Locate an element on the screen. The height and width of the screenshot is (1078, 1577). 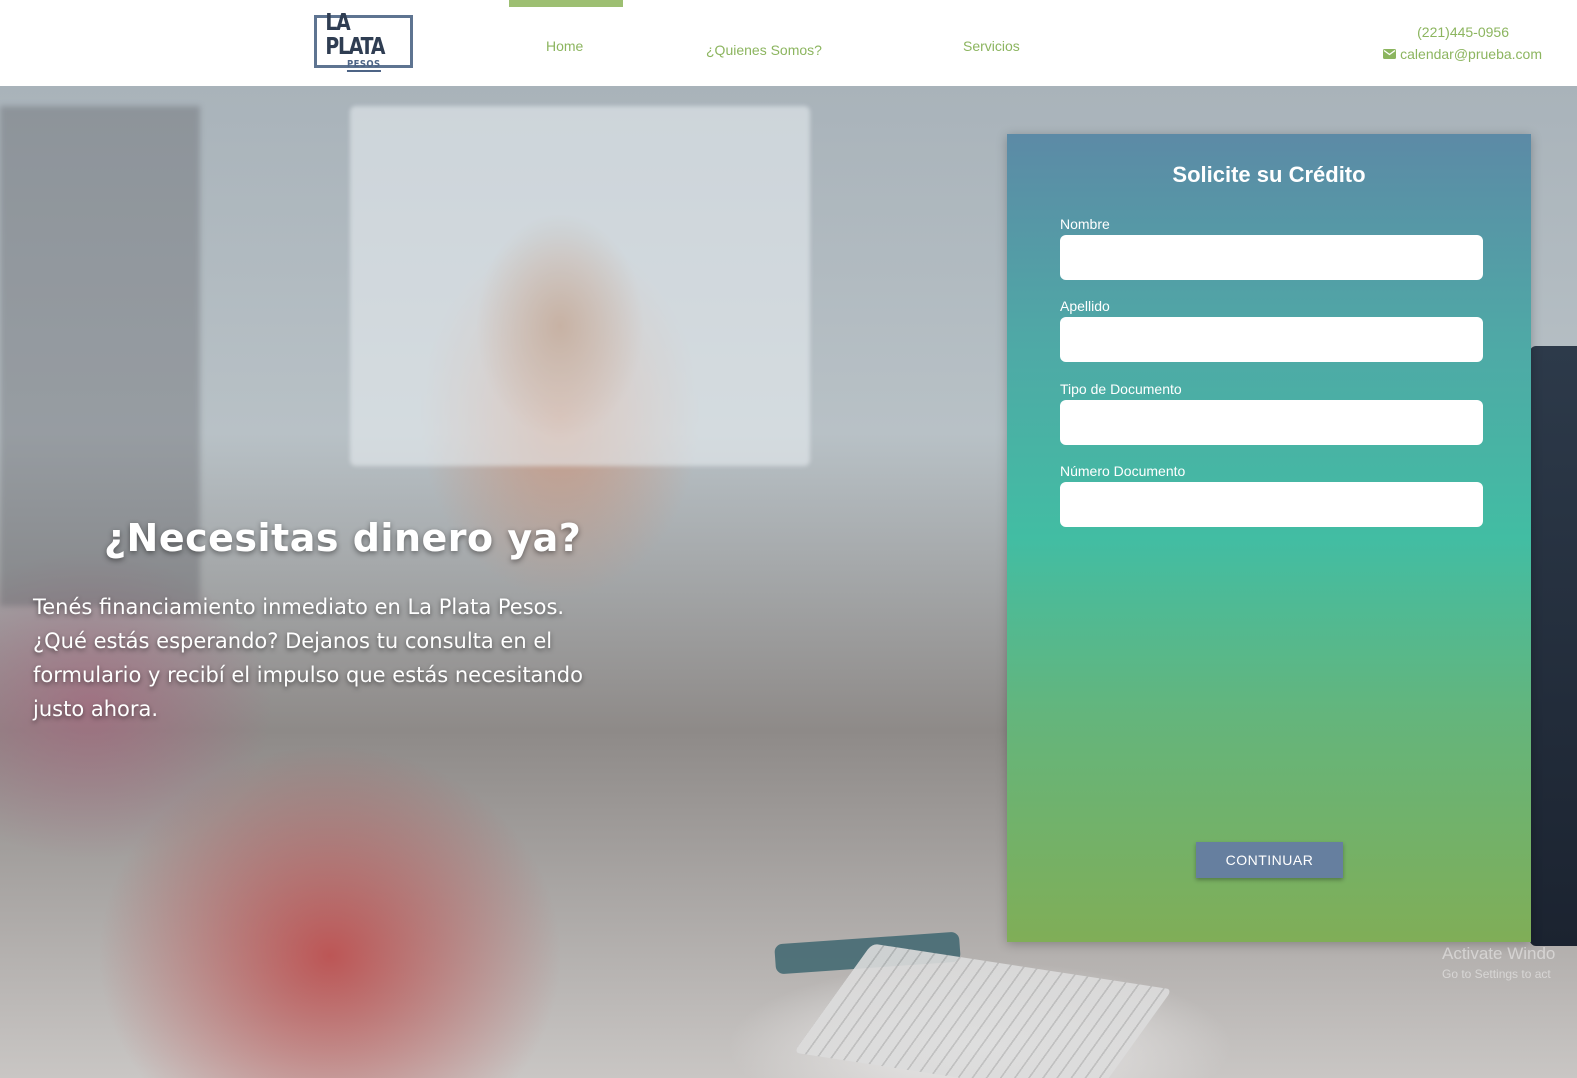
contact-email: calendar@prueba.com is located at coordinates (1462, 54).